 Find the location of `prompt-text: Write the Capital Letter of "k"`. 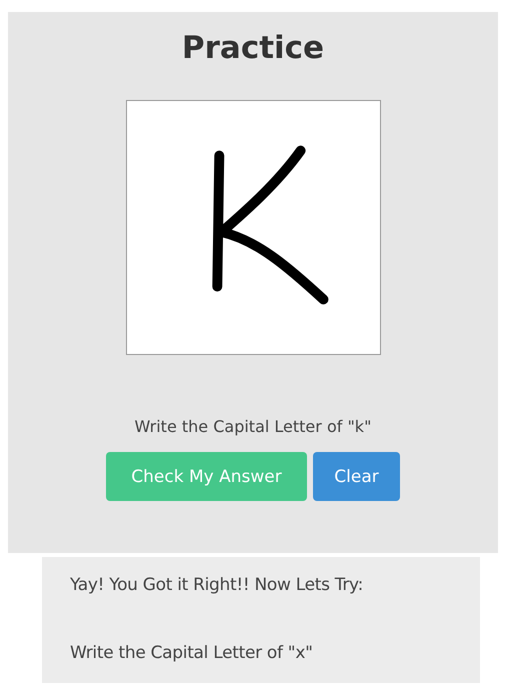

prompt-text: Write the Capital Letter of "k" is located at coordinates (253, 426).